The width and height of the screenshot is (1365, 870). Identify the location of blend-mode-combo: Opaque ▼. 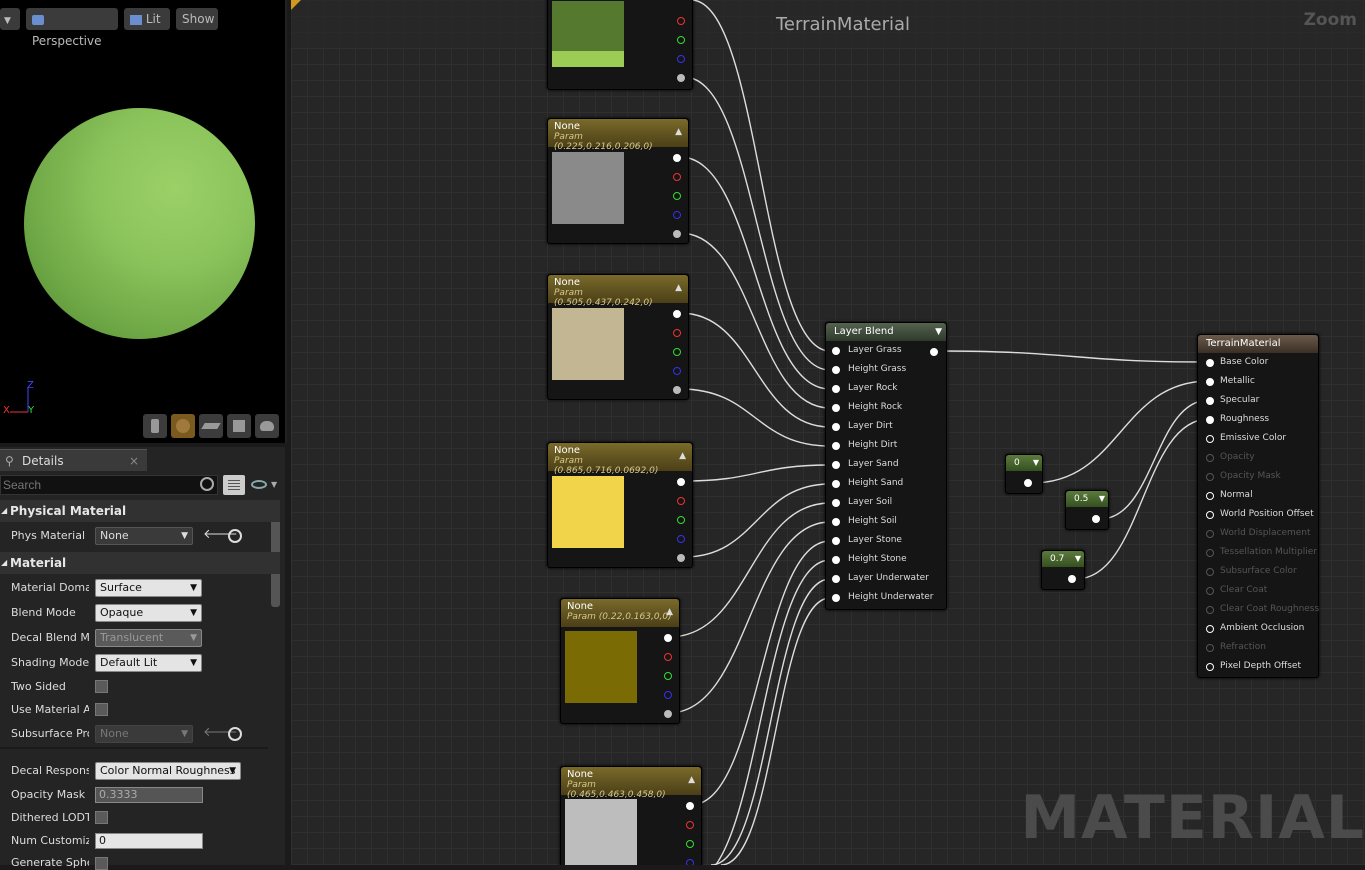
(148, 613).